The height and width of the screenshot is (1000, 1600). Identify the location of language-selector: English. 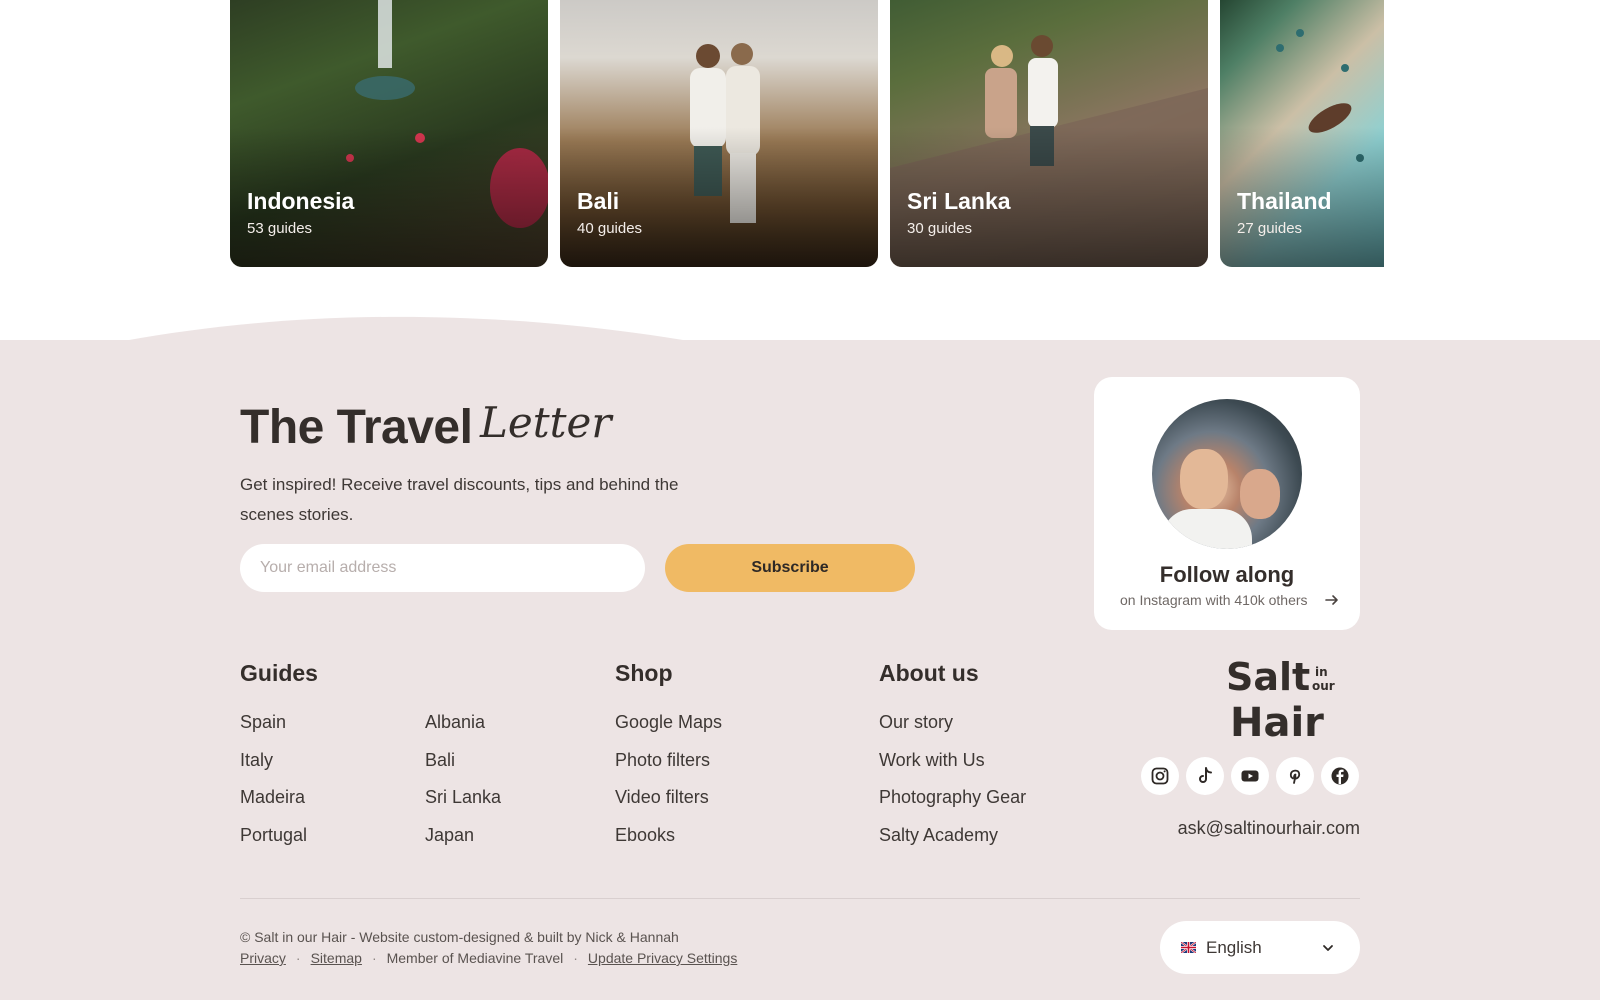
(1260, 947).